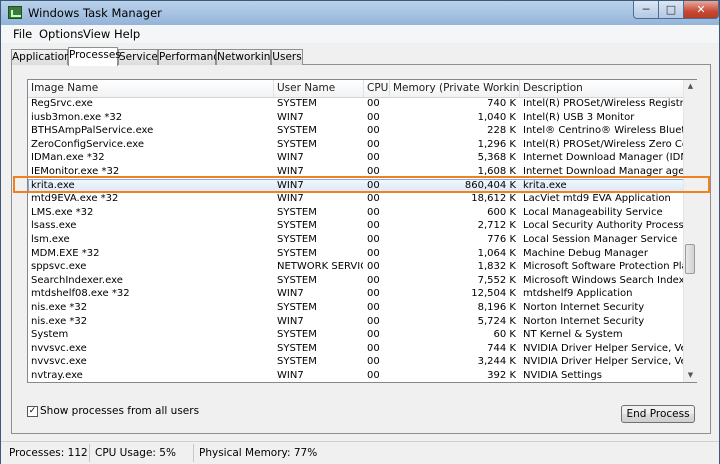  What do you see at coordinates (119, 411) in the screenshot?
I see `show-all-users-label: Show processes from all users` at bounding box center [119, 411].